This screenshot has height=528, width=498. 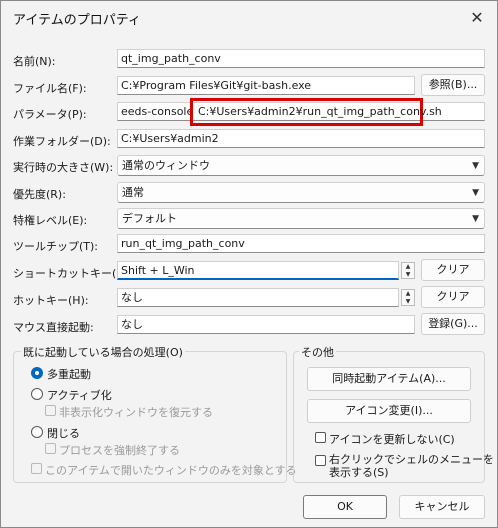 I want to click on shell-menu-checkbox, so click(x=320, y=460).